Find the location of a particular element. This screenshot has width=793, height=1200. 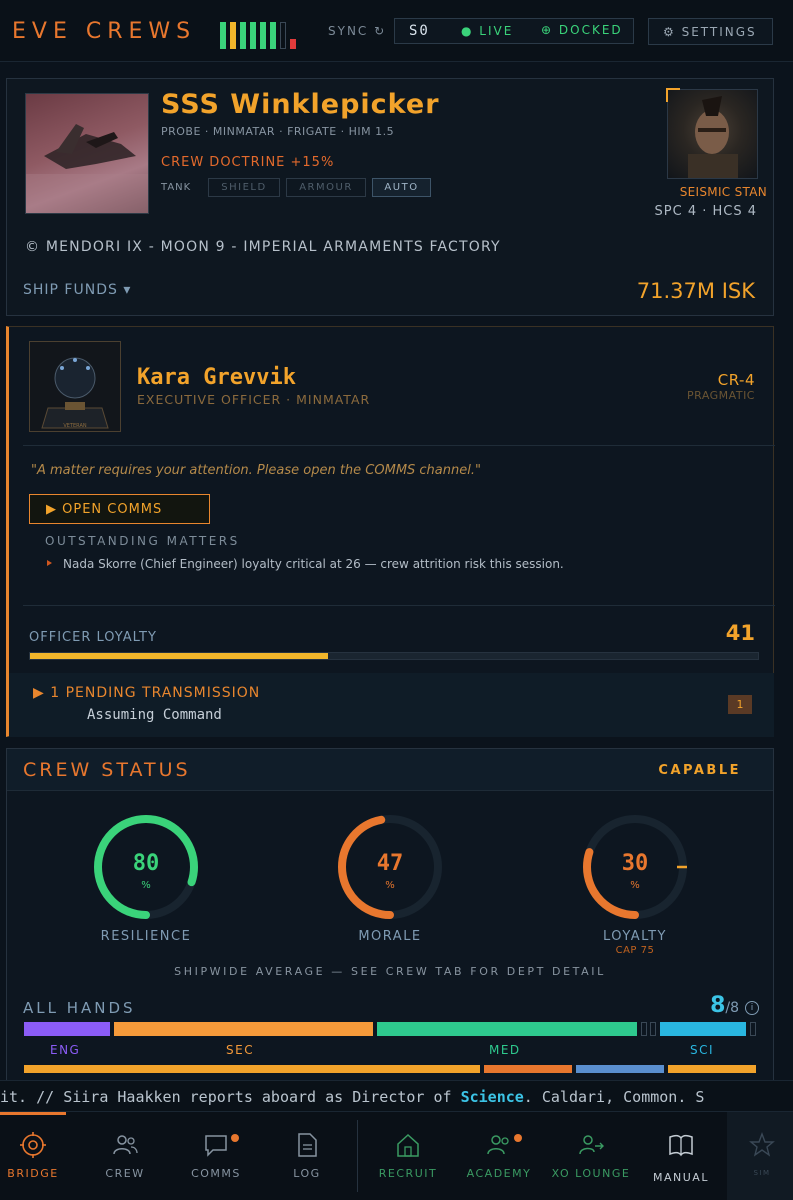

nav-xo-lounge: XO LOUNGE is located at coordinates (591, 1156).